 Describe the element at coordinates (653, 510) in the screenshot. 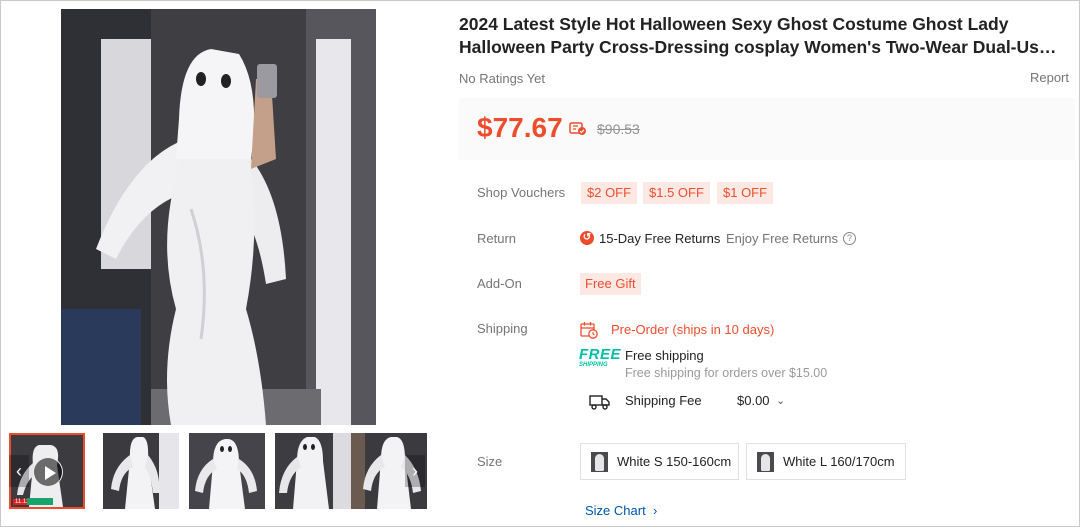

I see `chevron-right-icon: ›` at that location.